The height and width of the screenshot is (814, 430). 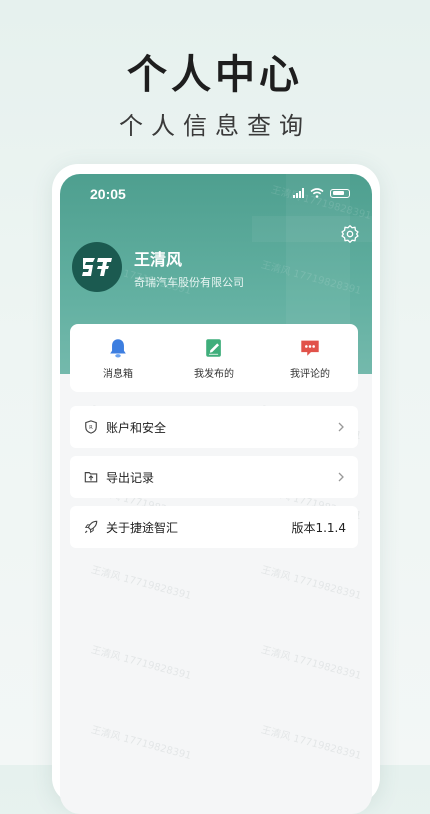 What do you see at coordinates (136, 427) in the screenshot?
I see `account-security-label: 账户和安全` at bounding box center [136, 427].